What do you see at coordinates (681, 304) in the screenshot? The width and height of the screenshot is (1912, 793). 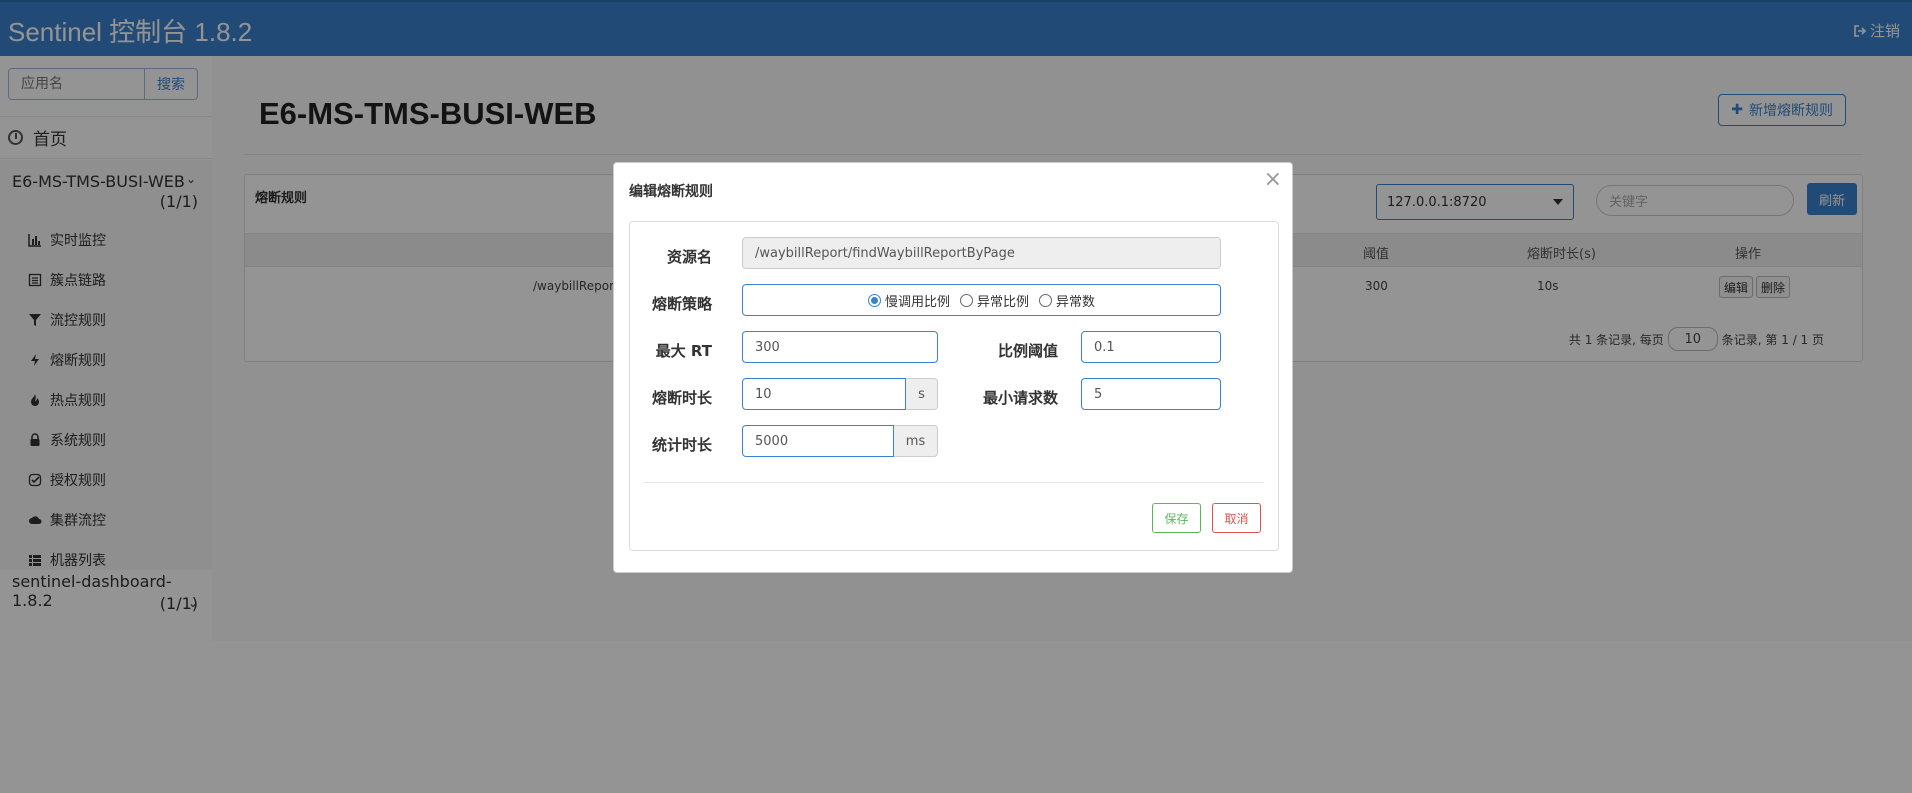 I see `strategy-label: 熔断策略` at bounding box center [681, 304].